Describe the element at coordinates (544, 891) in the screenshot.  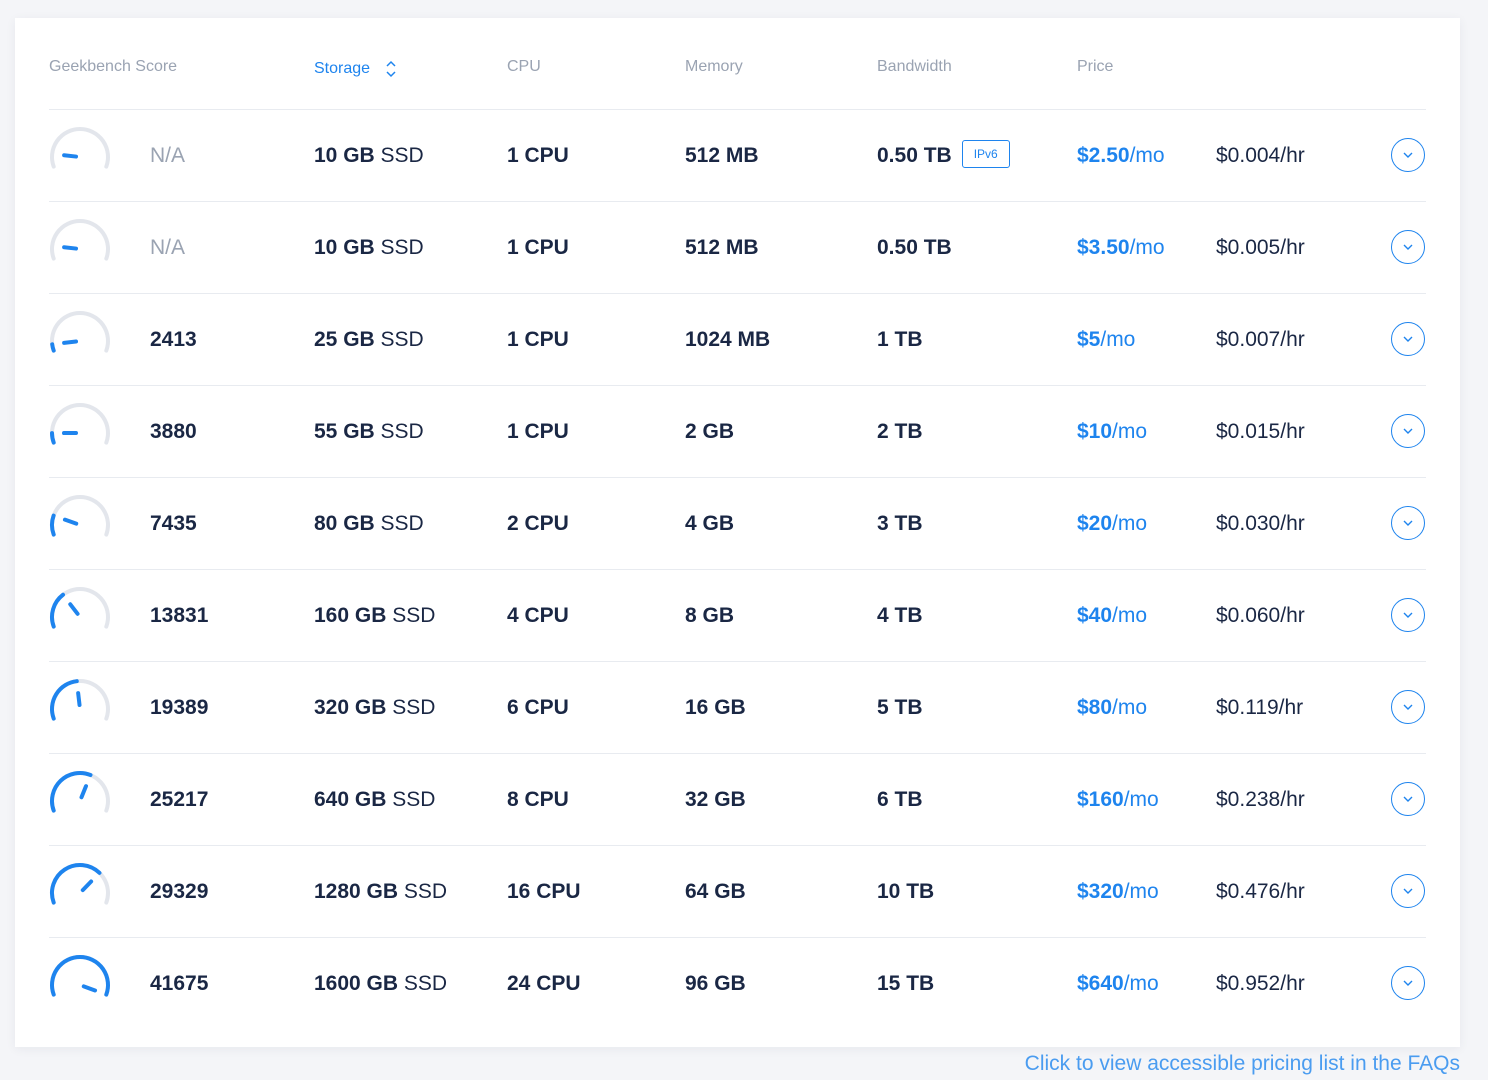
I see `cpu-value: 16 CPU` at that location.